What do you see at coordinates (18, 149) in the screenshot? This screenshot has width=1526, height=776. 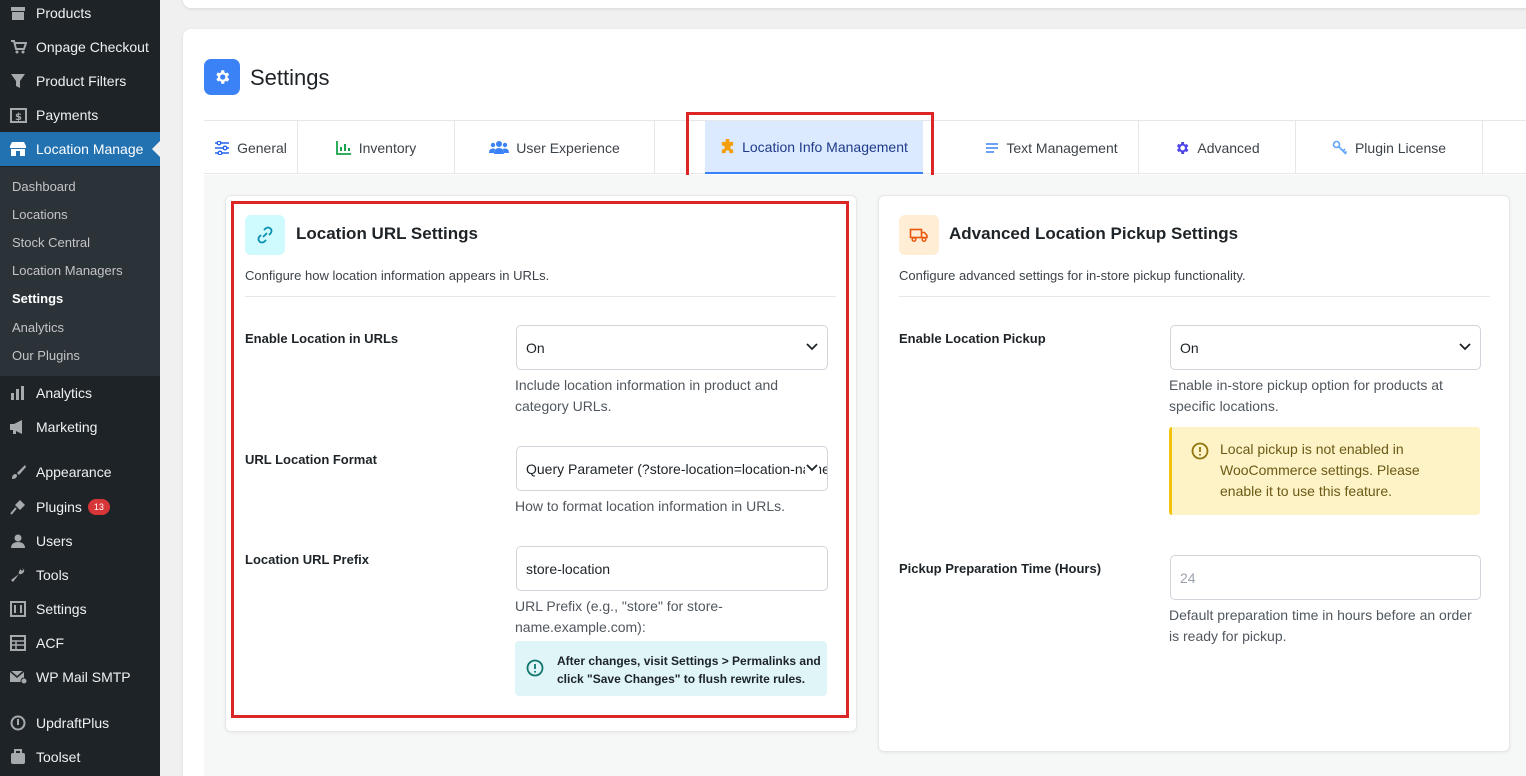 I see `location-store-icon` at bounding box center [18, 149].